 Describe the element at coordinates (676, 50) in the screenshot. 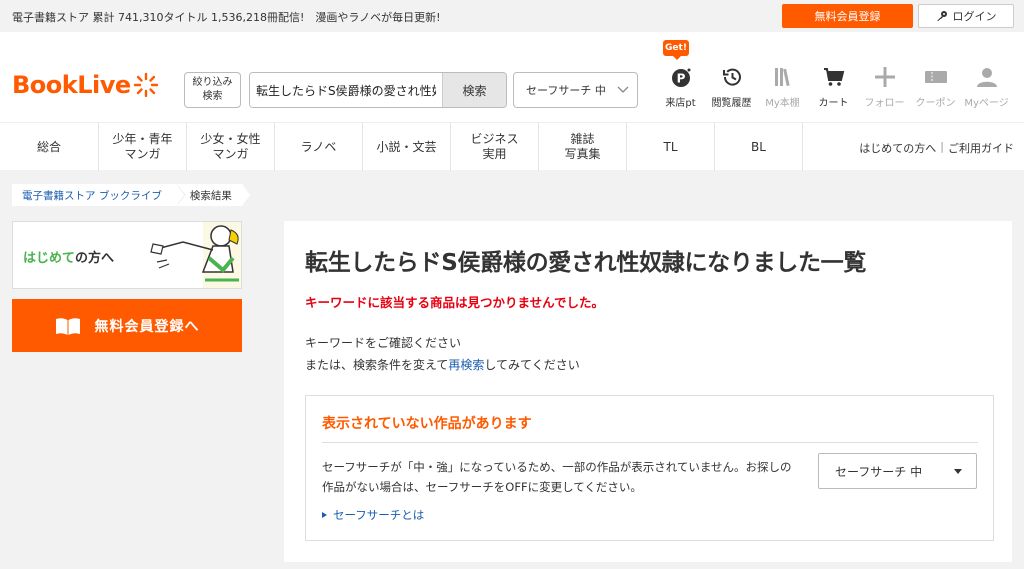

I see `get-badge: Get!` at that location.